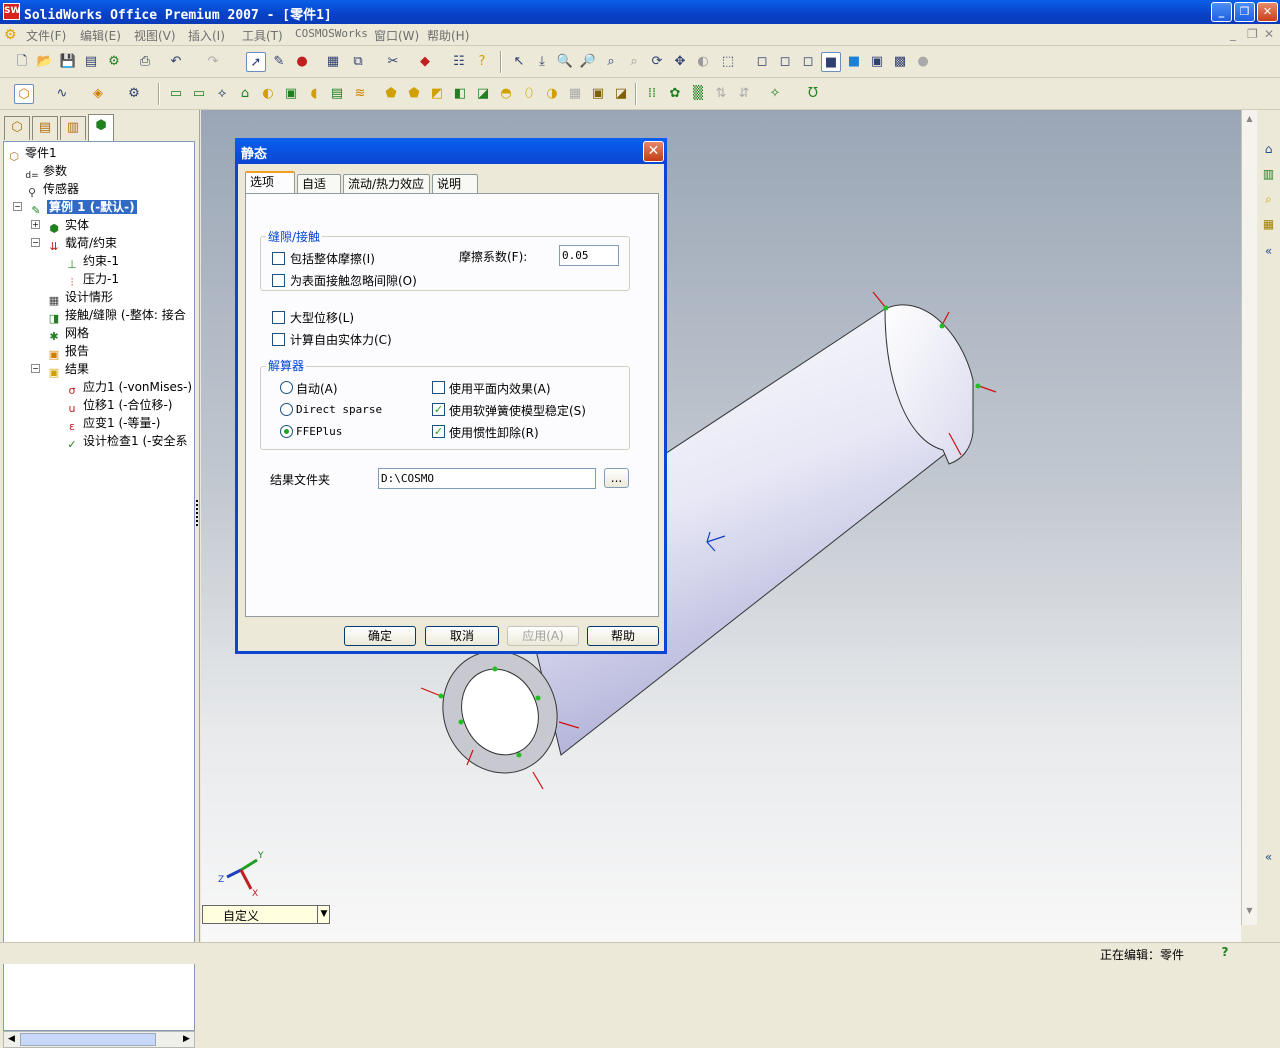 Image resolution: width=1280 pixels, height=1048 pixels. What do you see at coordinates (323, 914) in the screenshot?
I see `dropdown-arrow-icon: ▼` at bounding box center [323, 914].